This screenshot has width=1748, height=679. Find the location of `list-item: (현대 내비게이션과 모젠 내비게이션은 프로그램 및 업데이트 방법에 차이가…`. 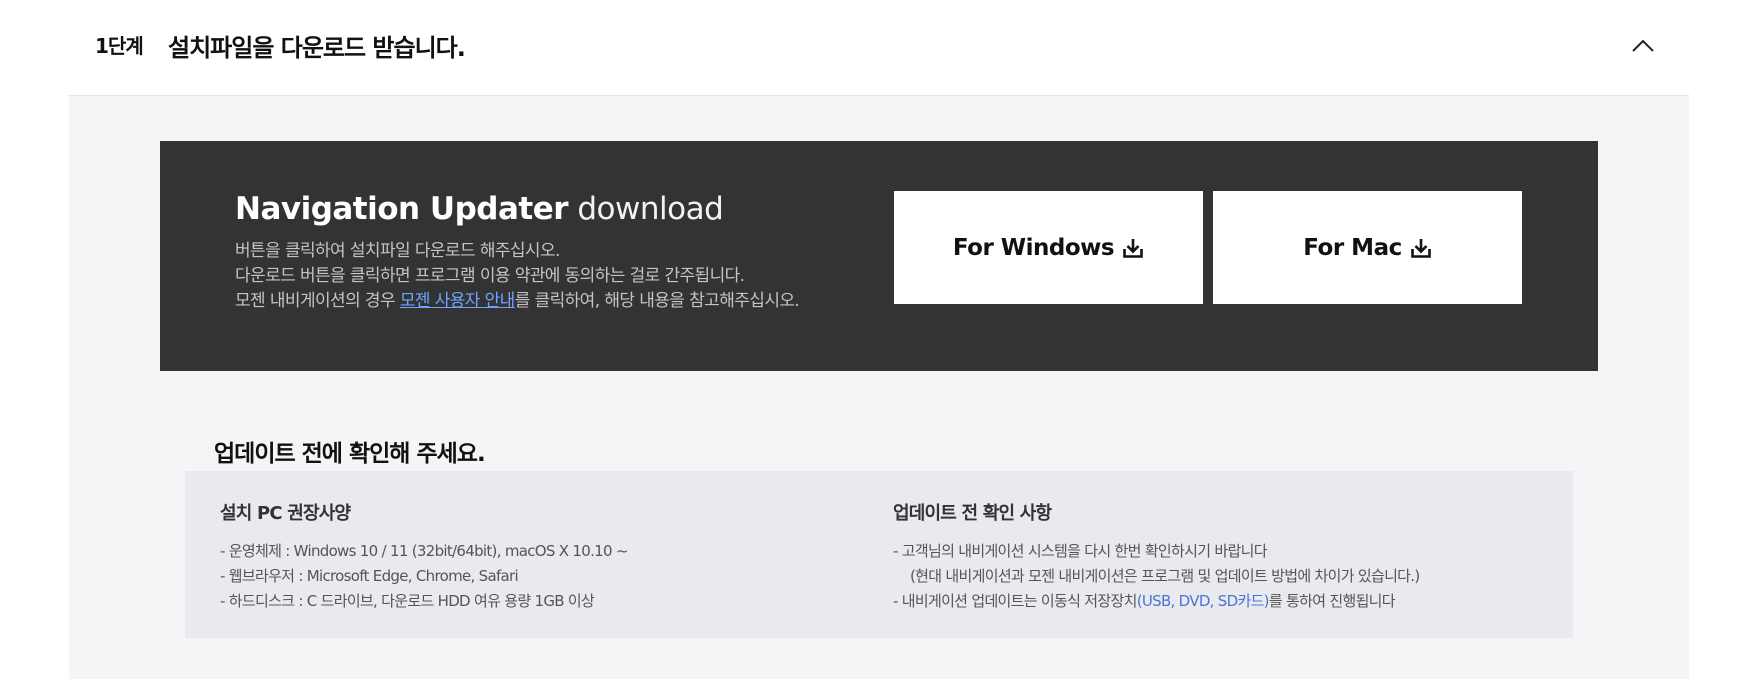

list-item: (현대 내비게이션과 모젠 내비게이션은 프로그램 및 업데이트 방법에 차이가… is located at coordinates (1165, 576).